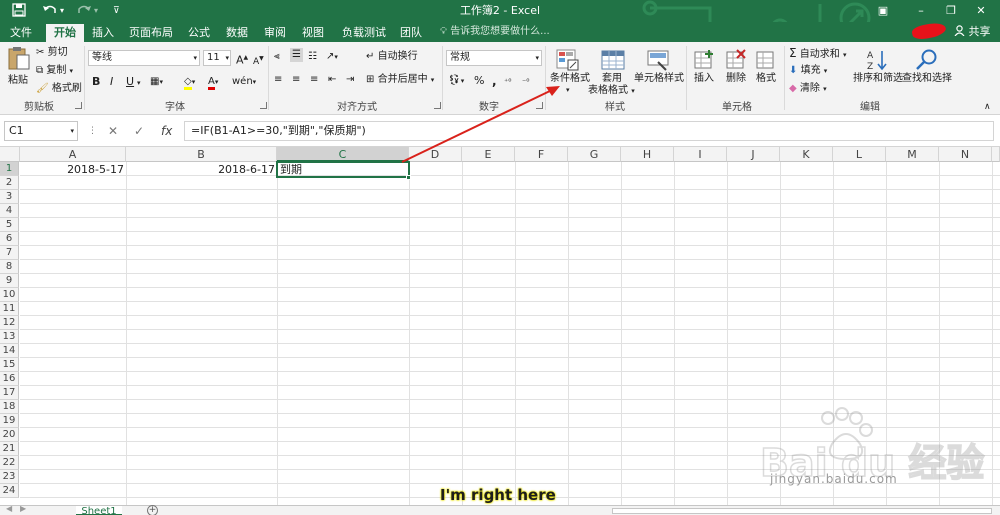  What do you see at coordinates (152, 510) in the screenshot?
I see `add-sheet-icon: +` at bounding box center [152, 510].